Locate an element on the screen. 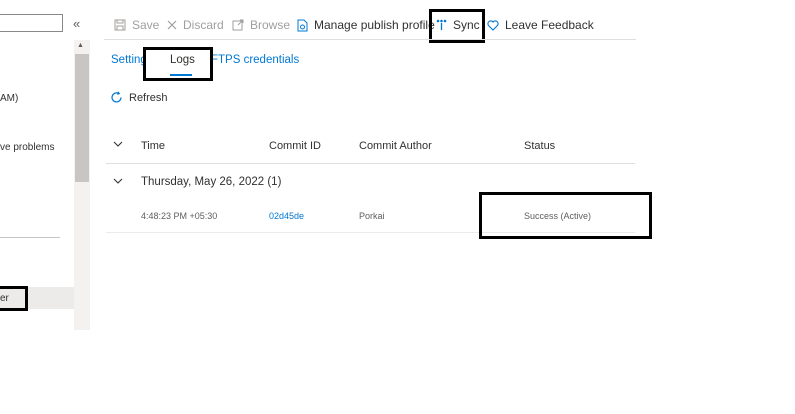 Image resolution: width=795 pixels, height=414 pixels. tab-ftps-credentials: FTPS credentials is located at coordinates (255, 60).